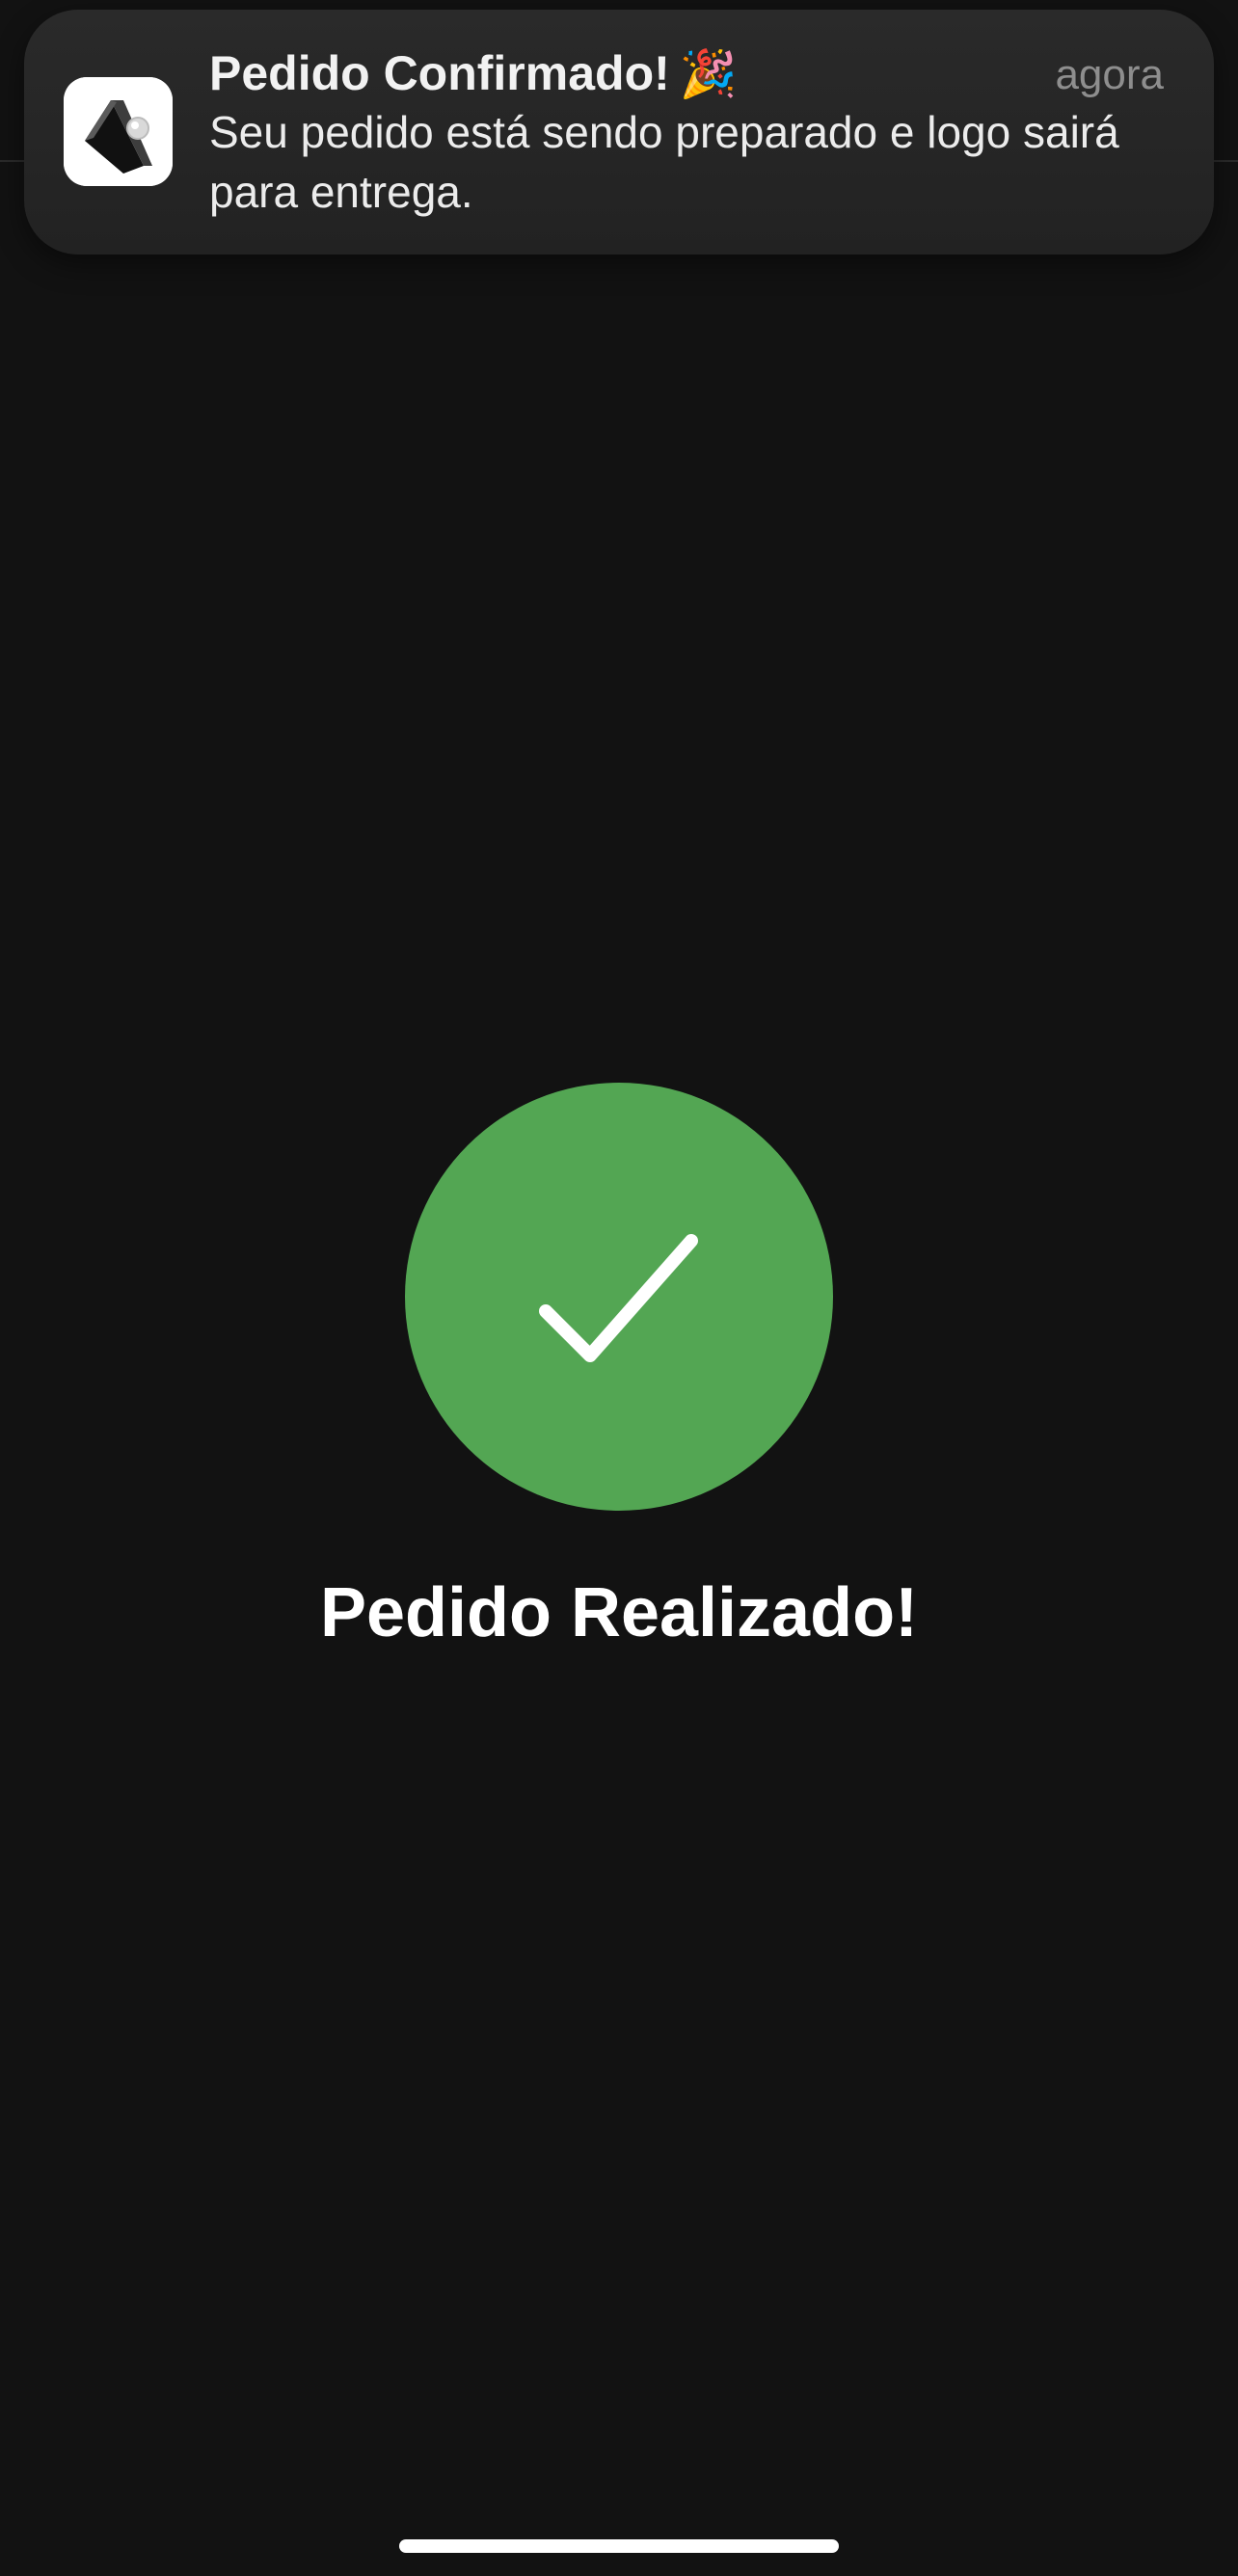 The image size is (1238, 2576). What do you see at coordinates (619, 1613) in the screenshot?
I see `order-success-title: Pedido Realizado!` at bounding box center [619, 1613].